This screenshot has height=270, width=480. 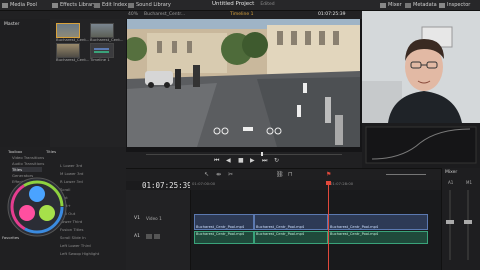 What do you see at coordinates (328, 225) in the screenshot?
I see `playhead` at bounding box center [328, 225].